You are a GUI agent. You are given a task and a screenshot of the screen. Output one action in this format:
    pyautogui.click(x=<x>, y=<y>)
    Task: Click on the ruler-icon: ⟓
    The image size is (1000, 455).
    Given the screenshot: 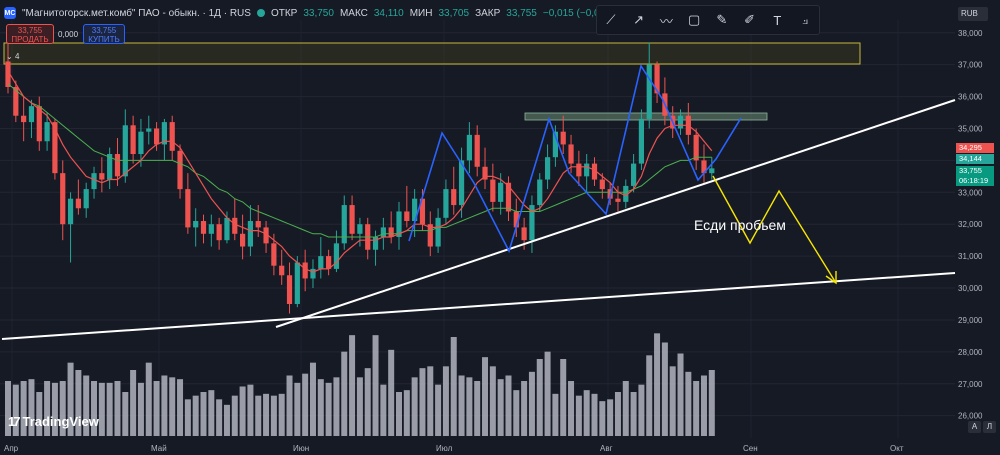 What is the action you would take?
    pyautogui.click(x=805, y=20)
    